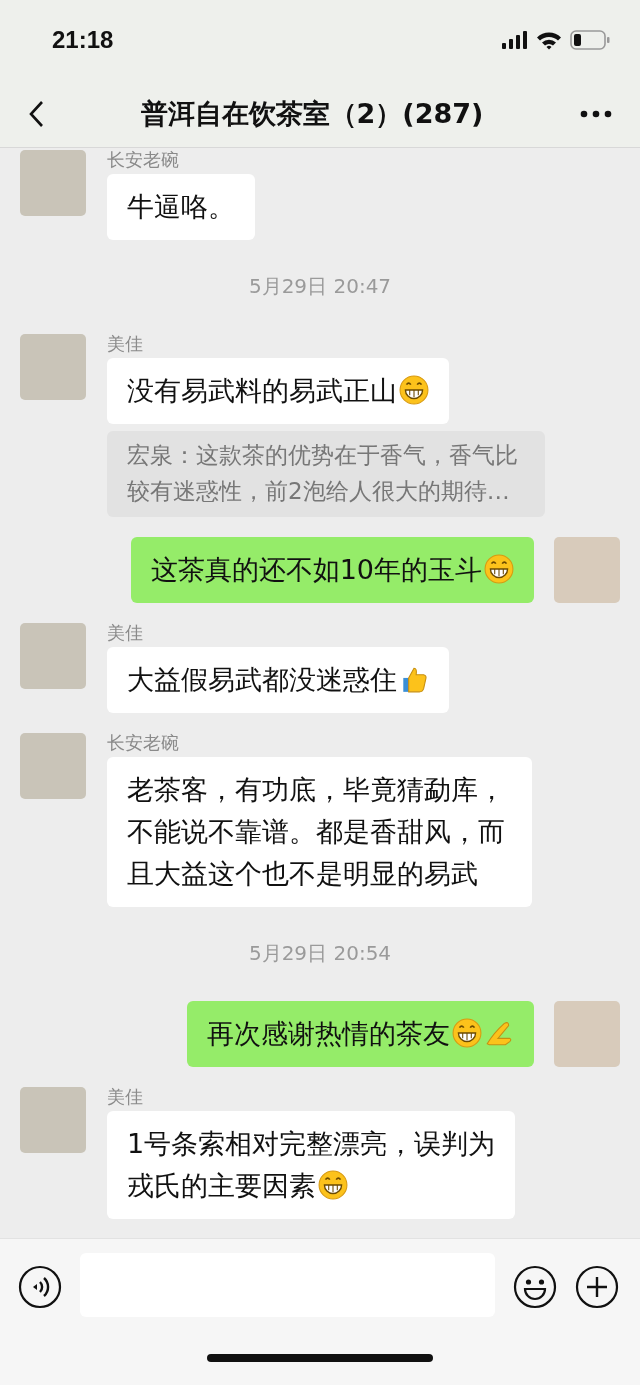  What do you see at coordinates (316, 831) in the screenshot?
I see `message-text: 老茶客，有功底，毕竟猜勐库，不能说不靠谱。都是香甜风，而且大益这个也不是明显的易武` at bounding box center [316, 831].